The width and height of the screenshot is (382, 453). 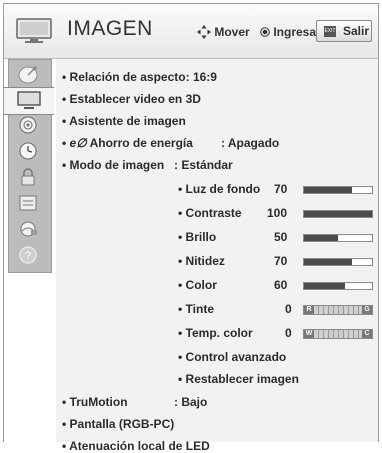 I want to click on assistant-label: Asistente de imagen, so click(x=127, y=121).